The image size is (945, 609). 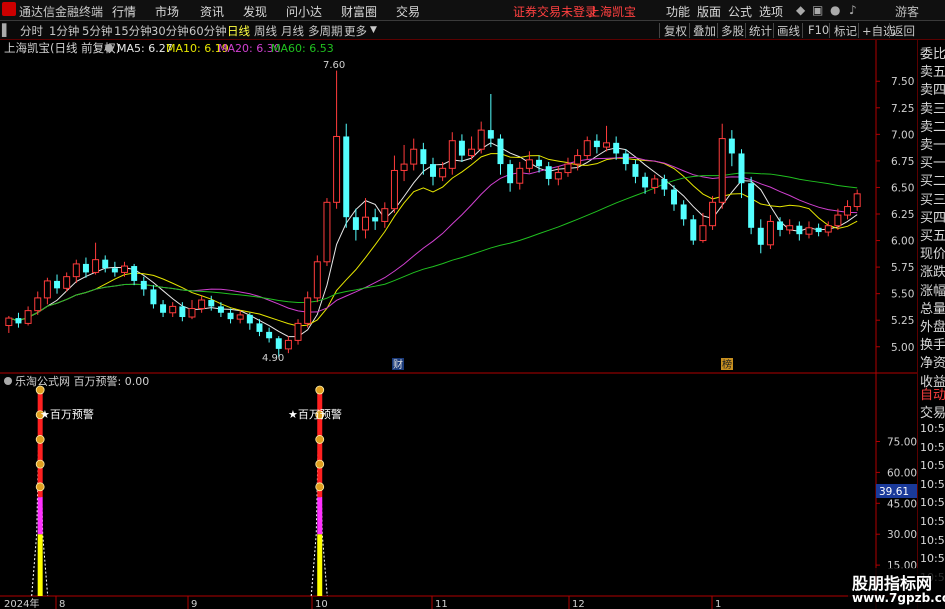 I want to click on tab-weekly: 周线, so click(x=265, y=31).